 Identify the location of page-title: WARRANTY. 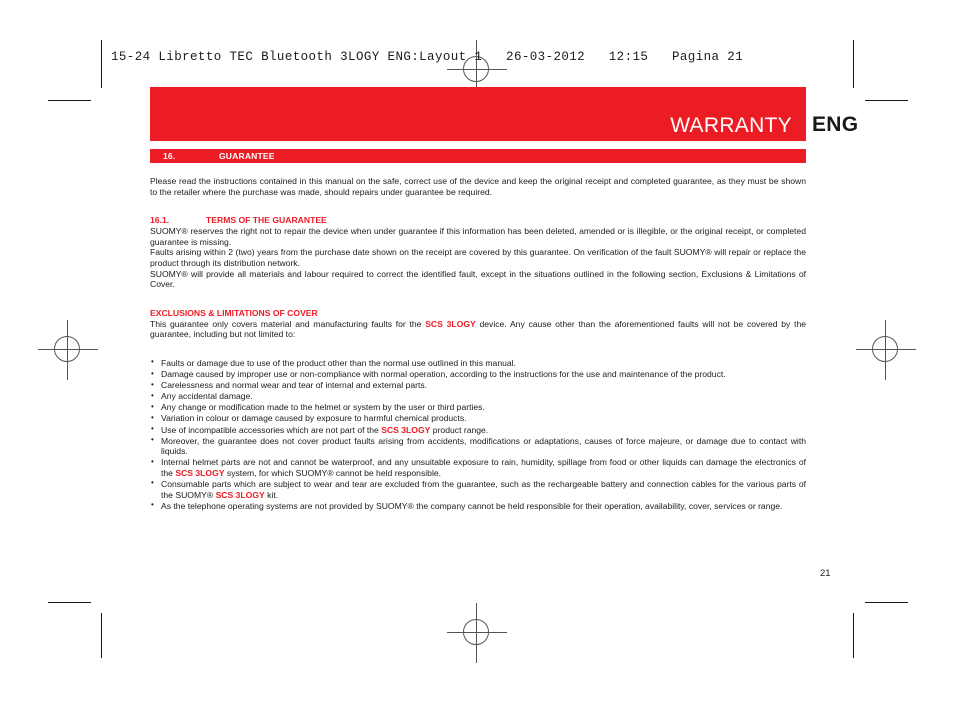
(731, 125).